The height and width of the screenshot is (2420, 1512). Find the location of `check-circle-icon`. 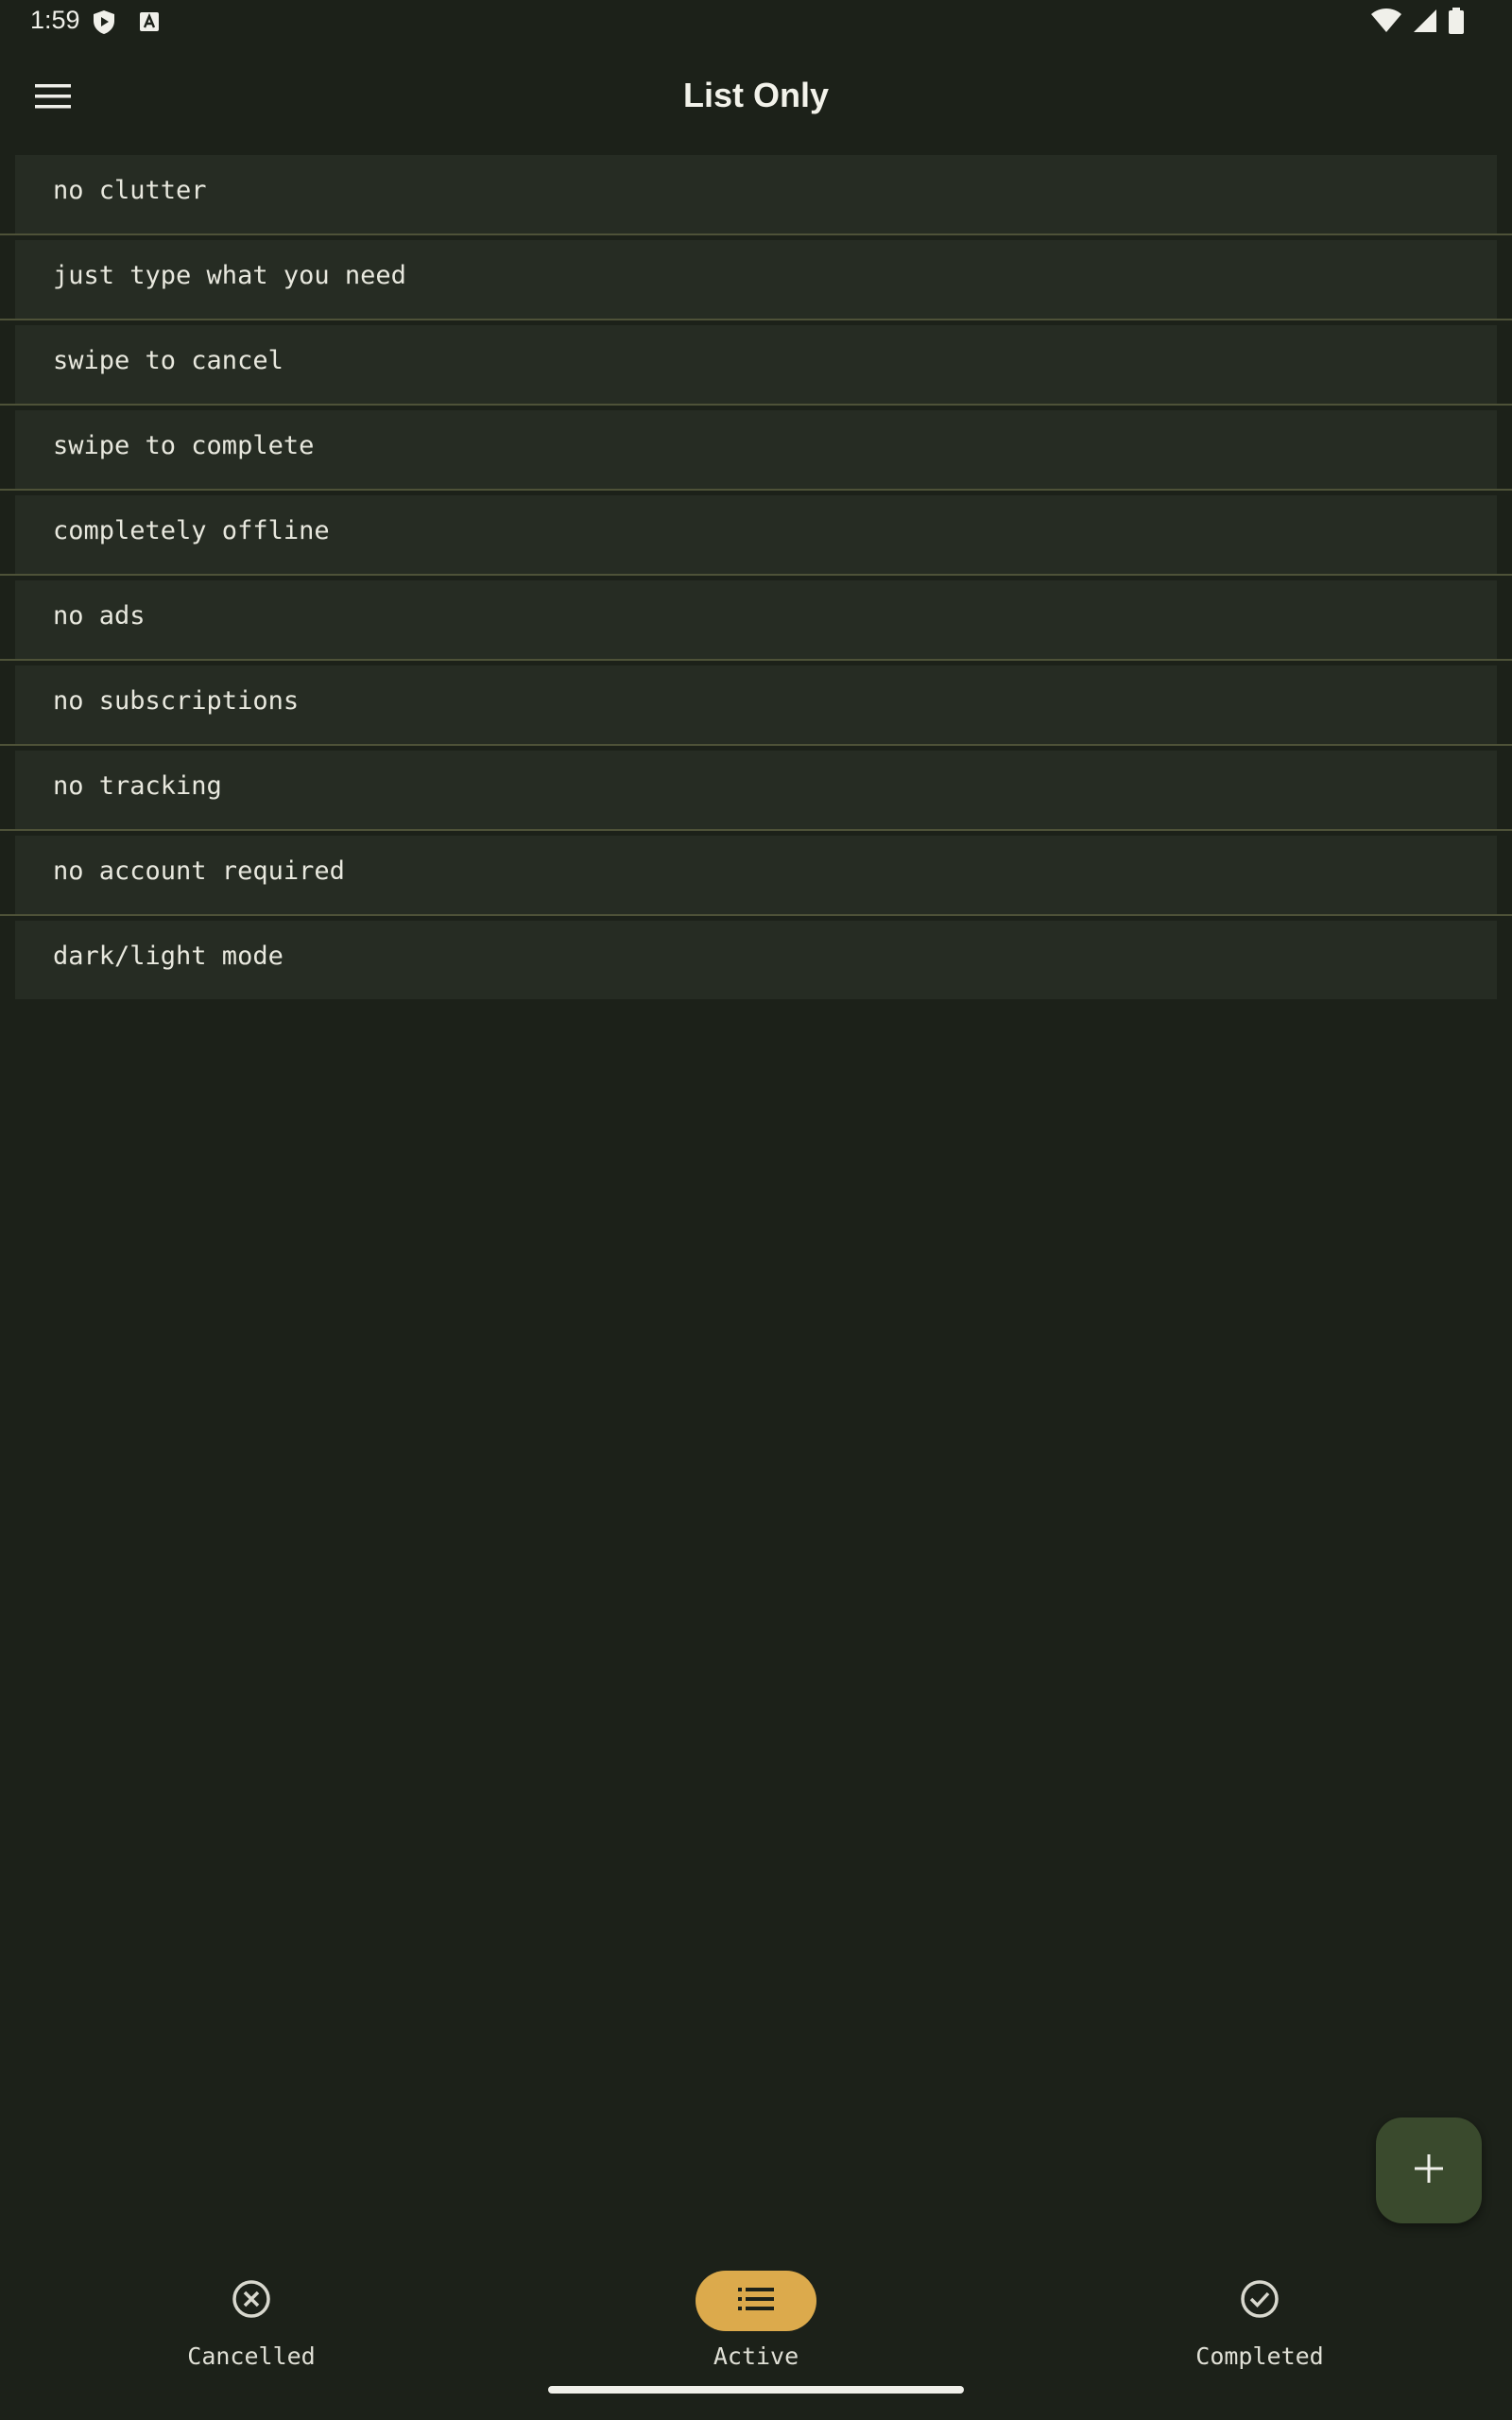

check-circle-icon is located at coordinates (1259, 2301).